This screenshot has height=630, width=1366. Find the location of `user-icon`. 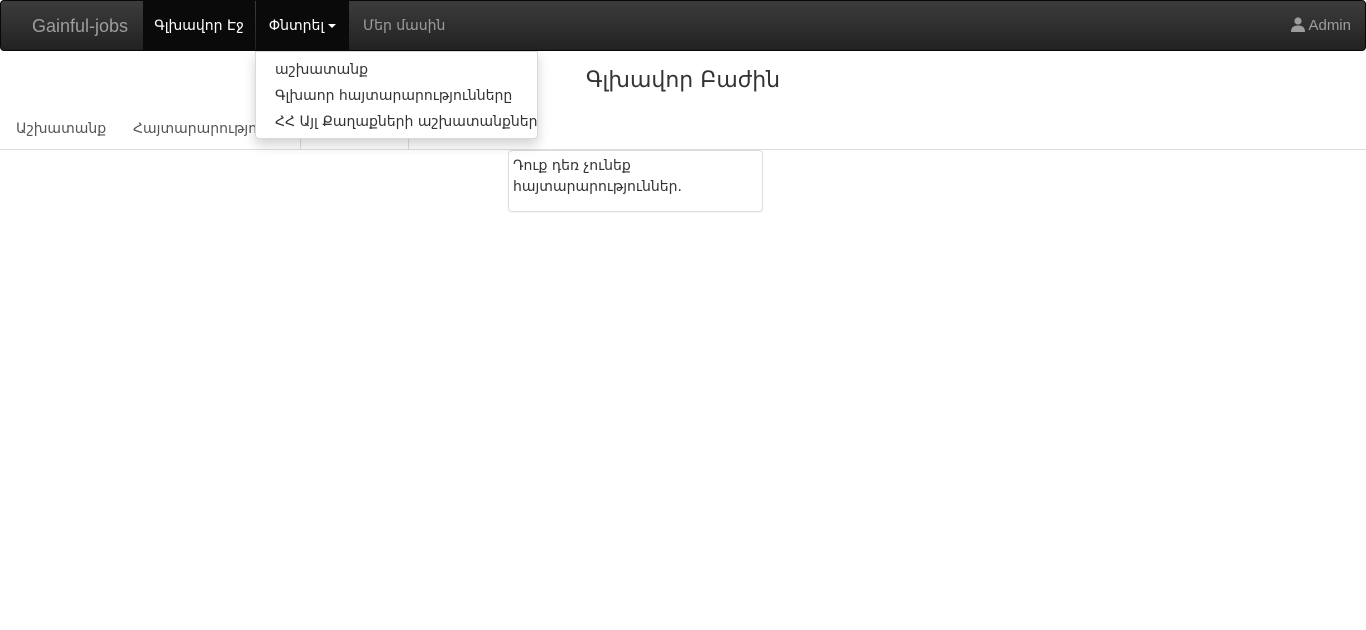

user-icon is located at coordinates (1298, 28).